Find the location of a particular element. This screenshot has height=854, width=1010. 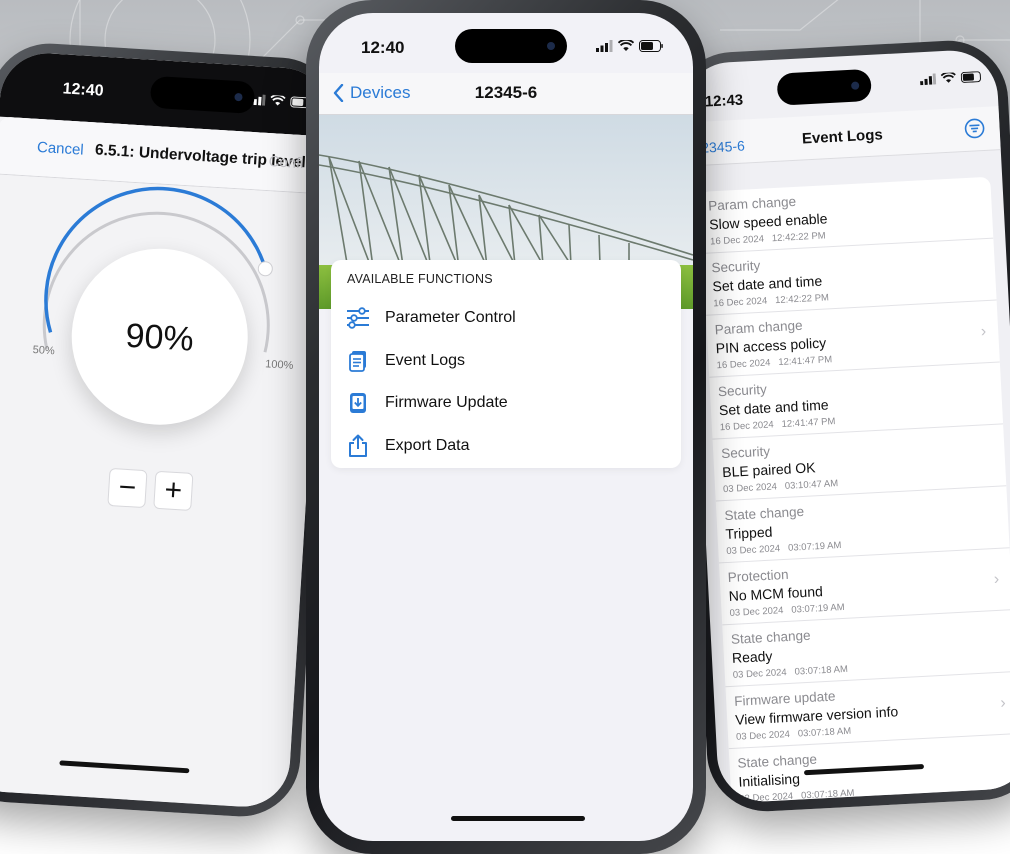

dial-min-label: 50% is located at coordinates (44, 351).